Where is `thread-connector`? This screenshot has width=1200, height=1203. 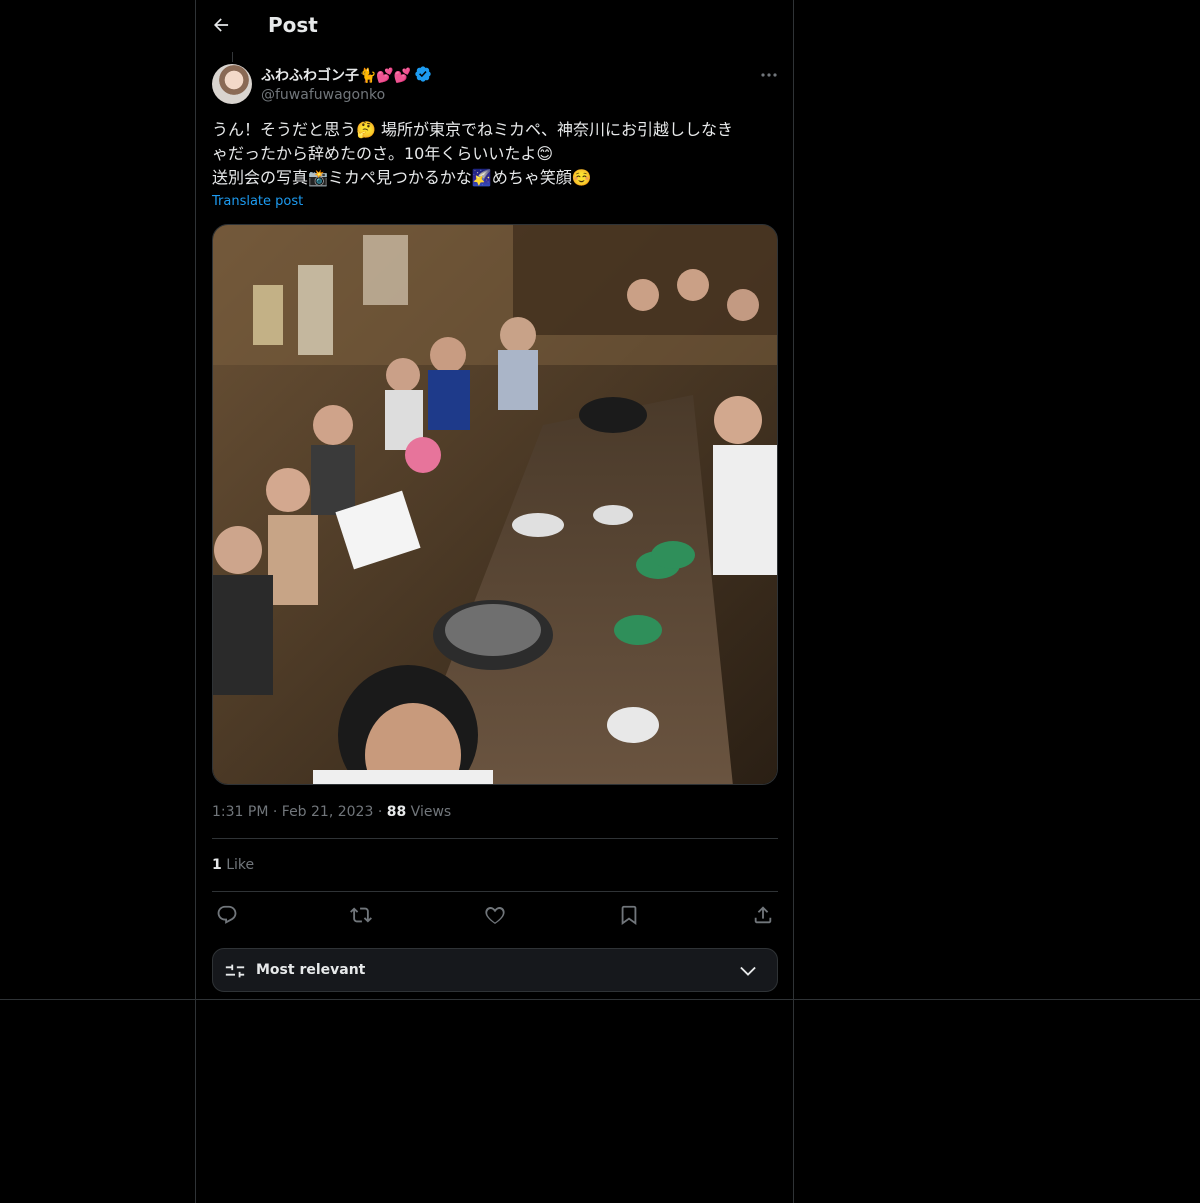 thread-connector is located at coordinates (232, 57).